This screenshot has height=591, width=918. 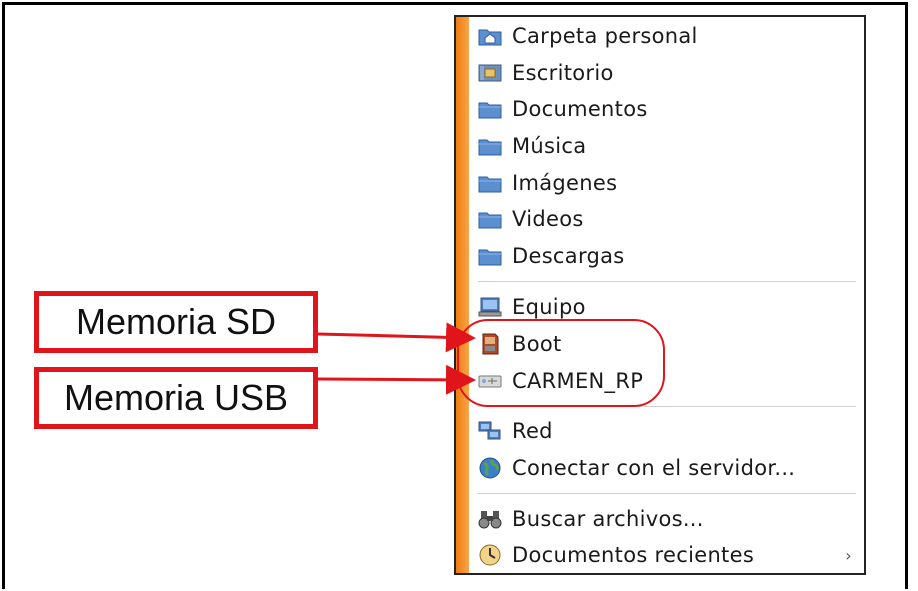 I want to click on annotation-overlay, so click(x=491, y=363).